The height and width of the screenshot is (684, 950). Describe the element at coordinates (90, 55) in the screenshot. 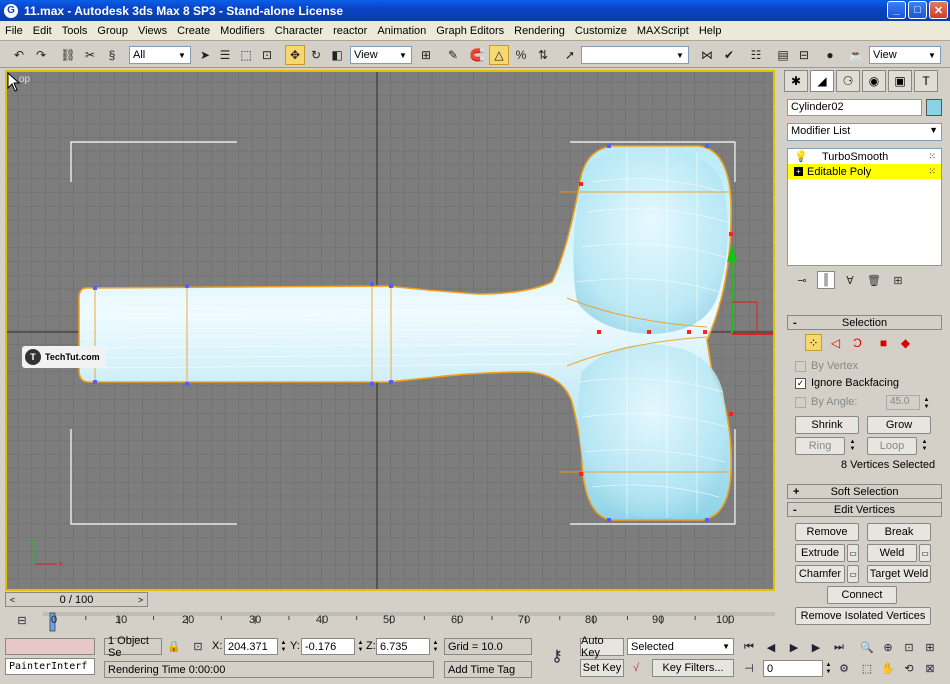

I see `unlink-icon: ✂` at that location.